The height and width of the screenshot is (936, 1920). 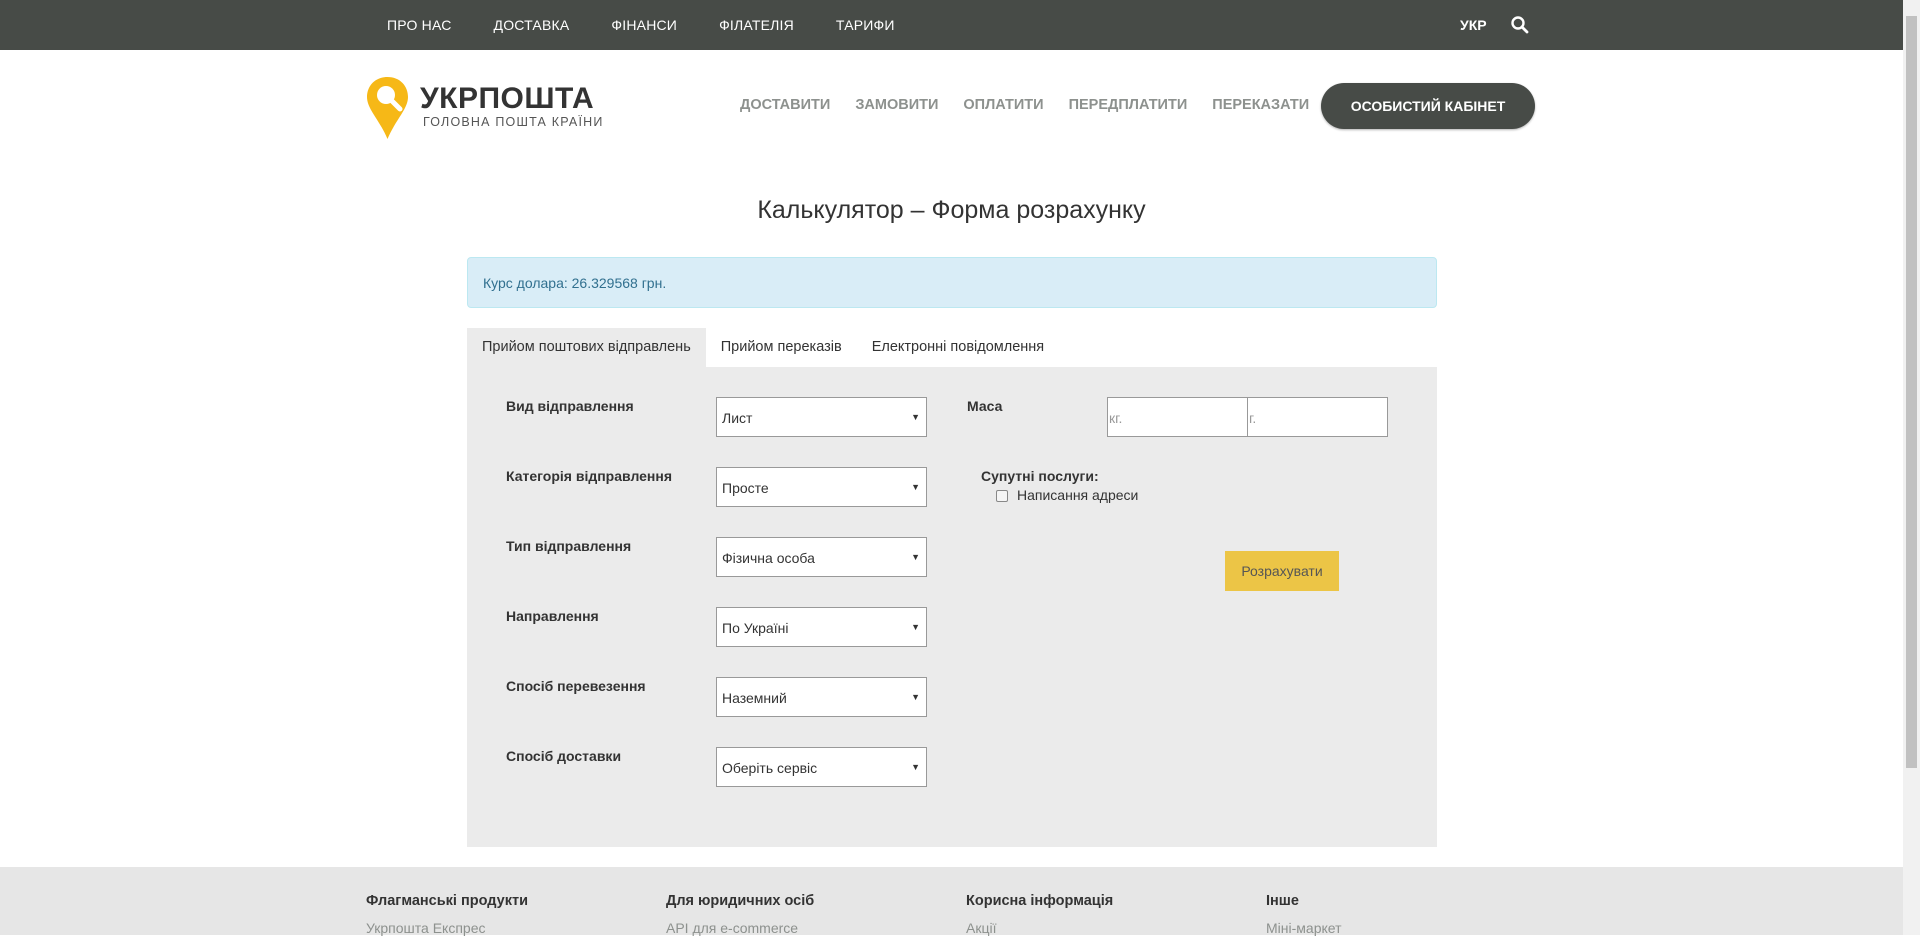 What do you see at coordinates (1260, 105) in the screenshot?
I see `main-nav-transfer: ПЕРЕКАЗАТИ` at bounding box center [1260, 105].